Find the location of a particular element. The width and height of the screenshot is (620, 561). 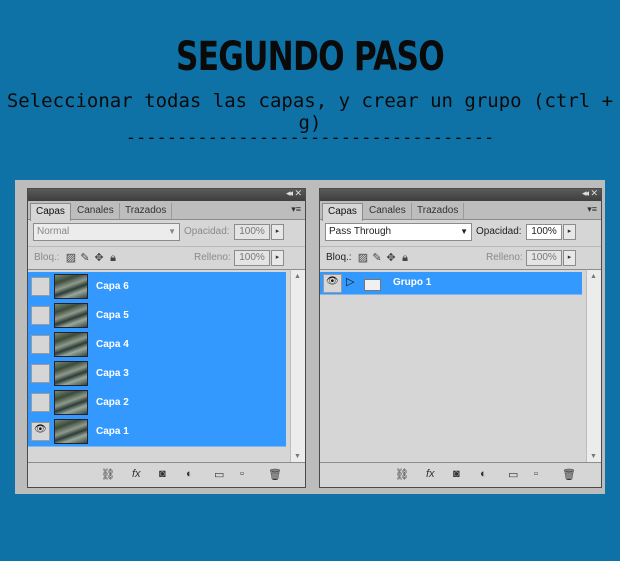

chevron-down-icon: ▼ is located at coordinates (464, 231).